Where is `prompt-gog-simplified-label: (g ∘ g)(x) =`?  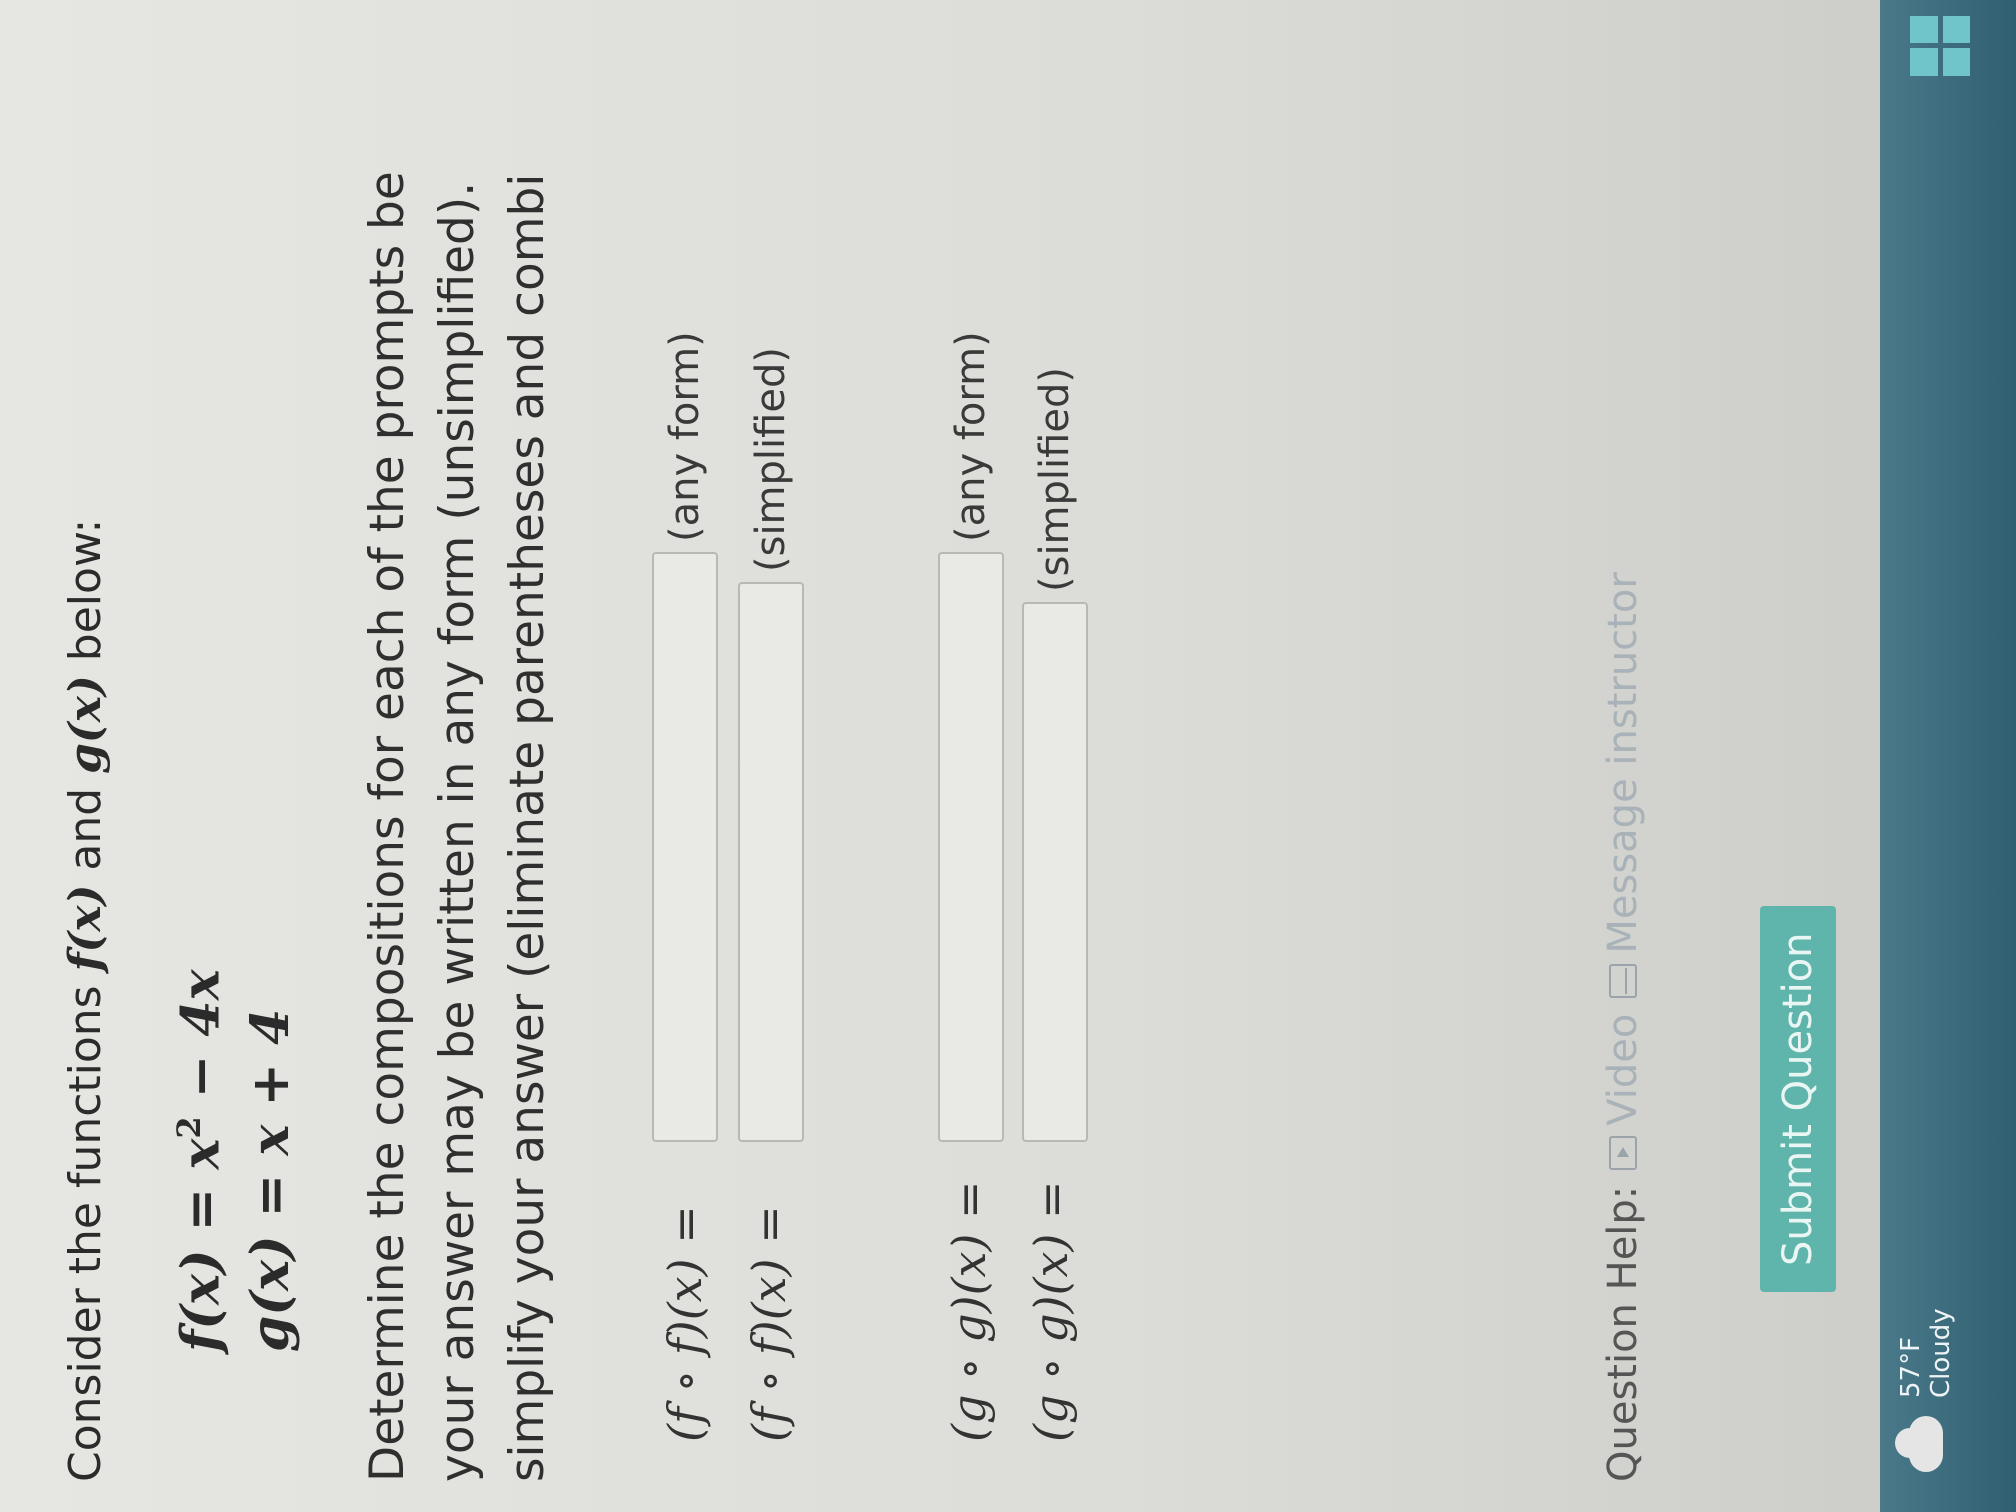
prompt-gog-simplified-label: (g ∘ g)(x) = is located at coordinates (1051, 1311).